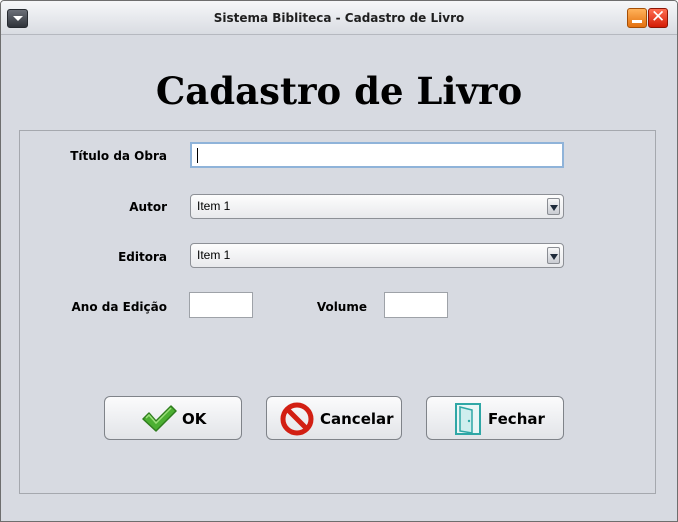 The width and height of the screenshot is (678, 522). Describe the element at coordinates (357, 419) in the screenshot. I see `cancelar-button-label: Cancelar` at that location.